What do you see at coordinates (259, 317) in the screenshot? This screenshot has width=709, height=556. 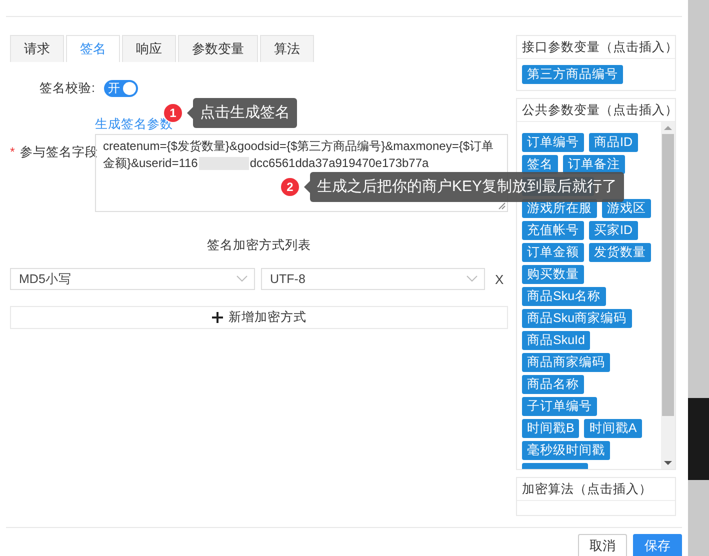 I see `add-method-button: 新增加密方式` at bounding box center [259, 317].